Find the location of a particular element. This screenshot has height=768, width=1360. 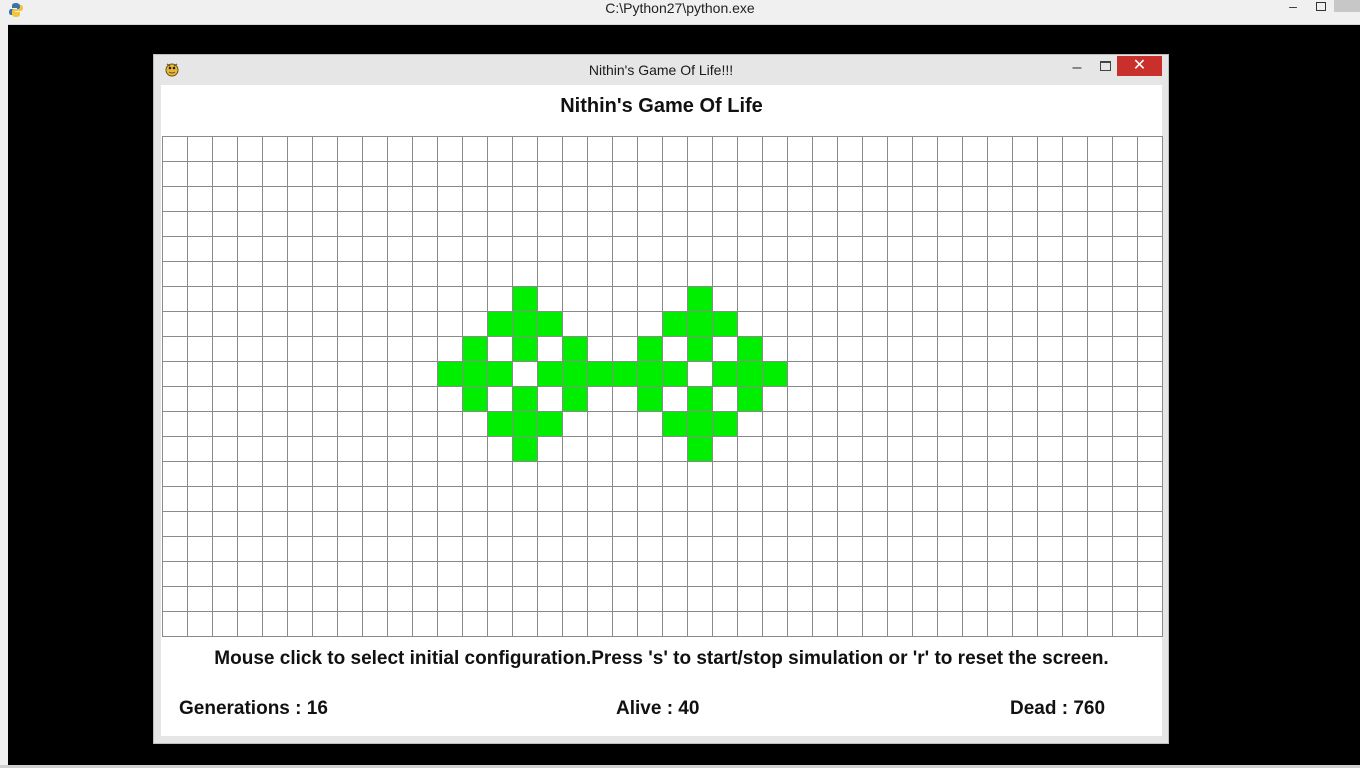

console-close-button is located at coordinates (1347, 6).